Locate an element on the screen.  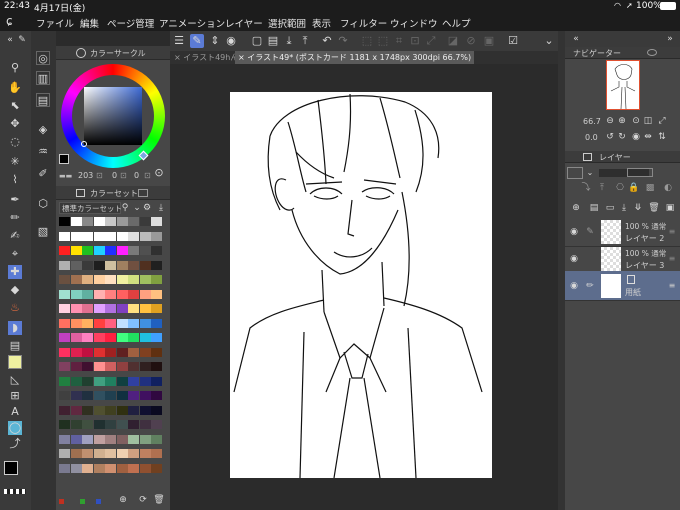
blend-mode-select is located at coordinates (575, 173).